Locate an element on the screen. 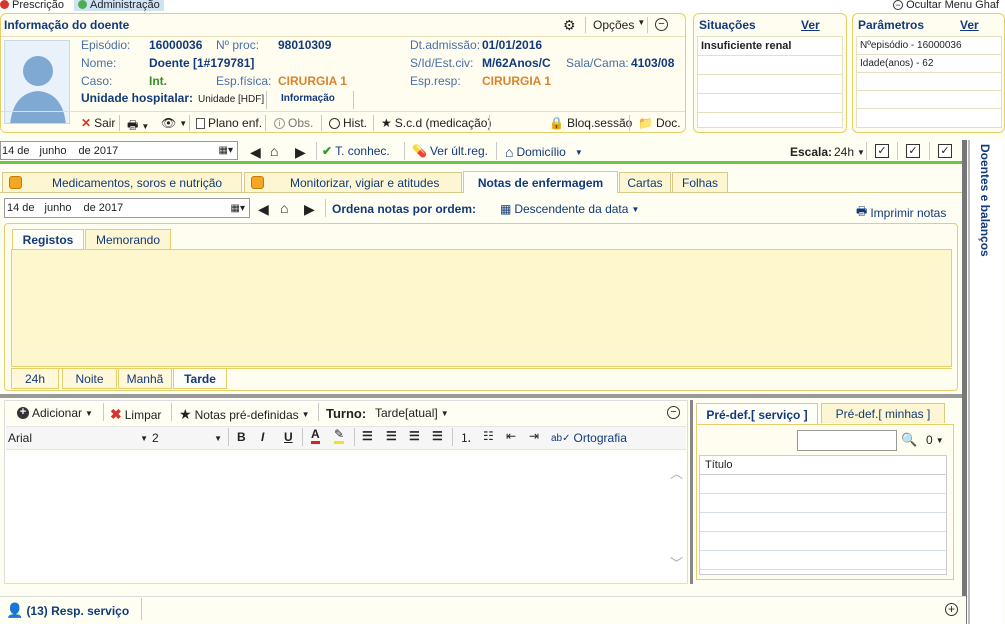  align-center-button: ☰ is located at coordinates (391, 436).